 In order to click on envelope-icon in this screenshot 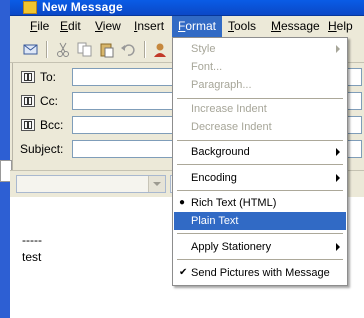, I will do `click(30, 7)`.